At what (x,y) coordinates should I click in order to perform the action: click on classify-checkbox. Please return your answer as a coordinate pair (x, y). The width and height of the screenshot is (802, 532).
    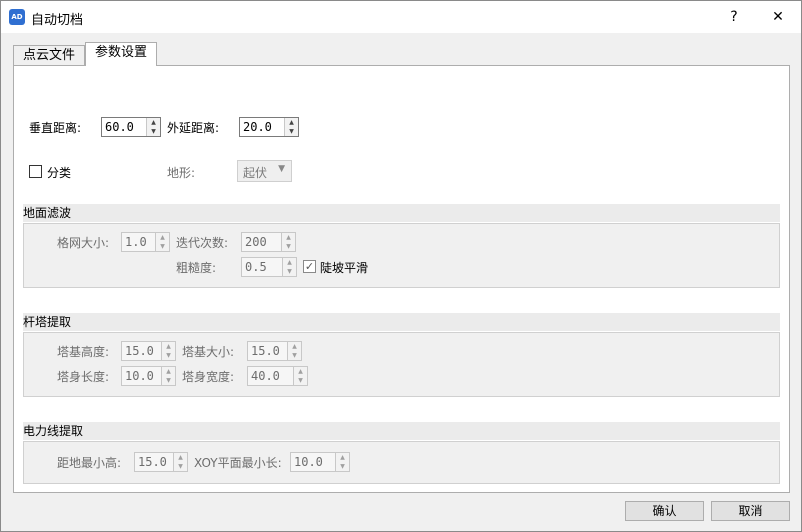
    Looking at the image, I should click on (35, 171).